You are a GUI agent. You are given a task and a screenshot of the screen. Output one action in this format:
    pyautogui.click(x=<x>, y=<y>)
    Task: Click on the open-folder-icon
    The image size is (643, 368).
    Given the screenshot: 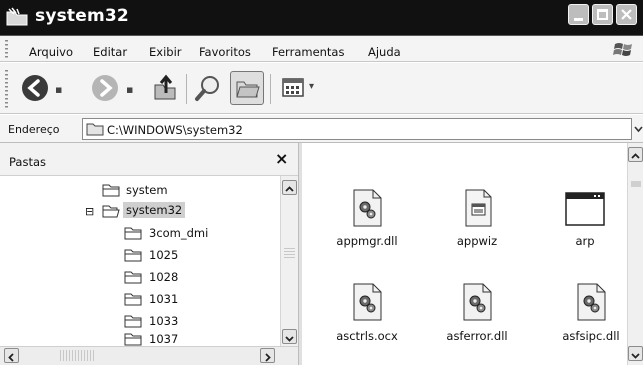 What is the action you would take?
    pyautogui.click(x=111, y=212)
    